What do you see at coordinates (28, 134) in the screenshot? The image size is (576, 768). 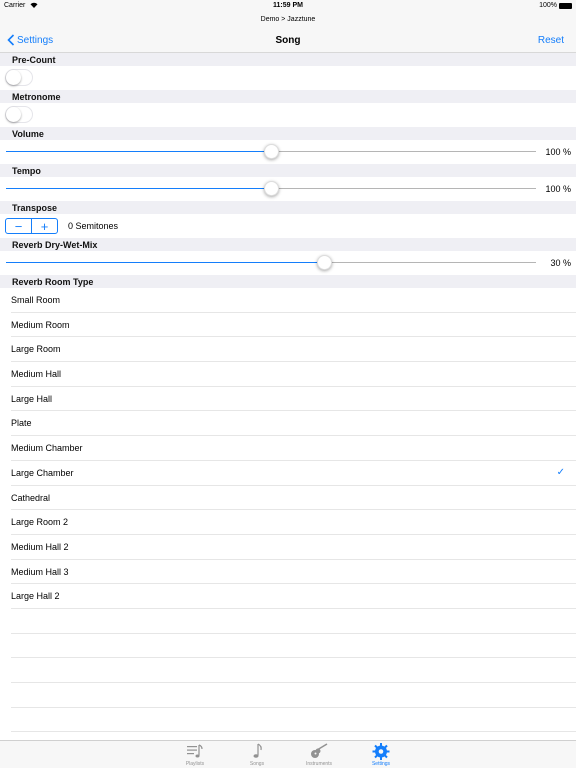 I see `volume-header: Volume` at bounding box center [28, 134].